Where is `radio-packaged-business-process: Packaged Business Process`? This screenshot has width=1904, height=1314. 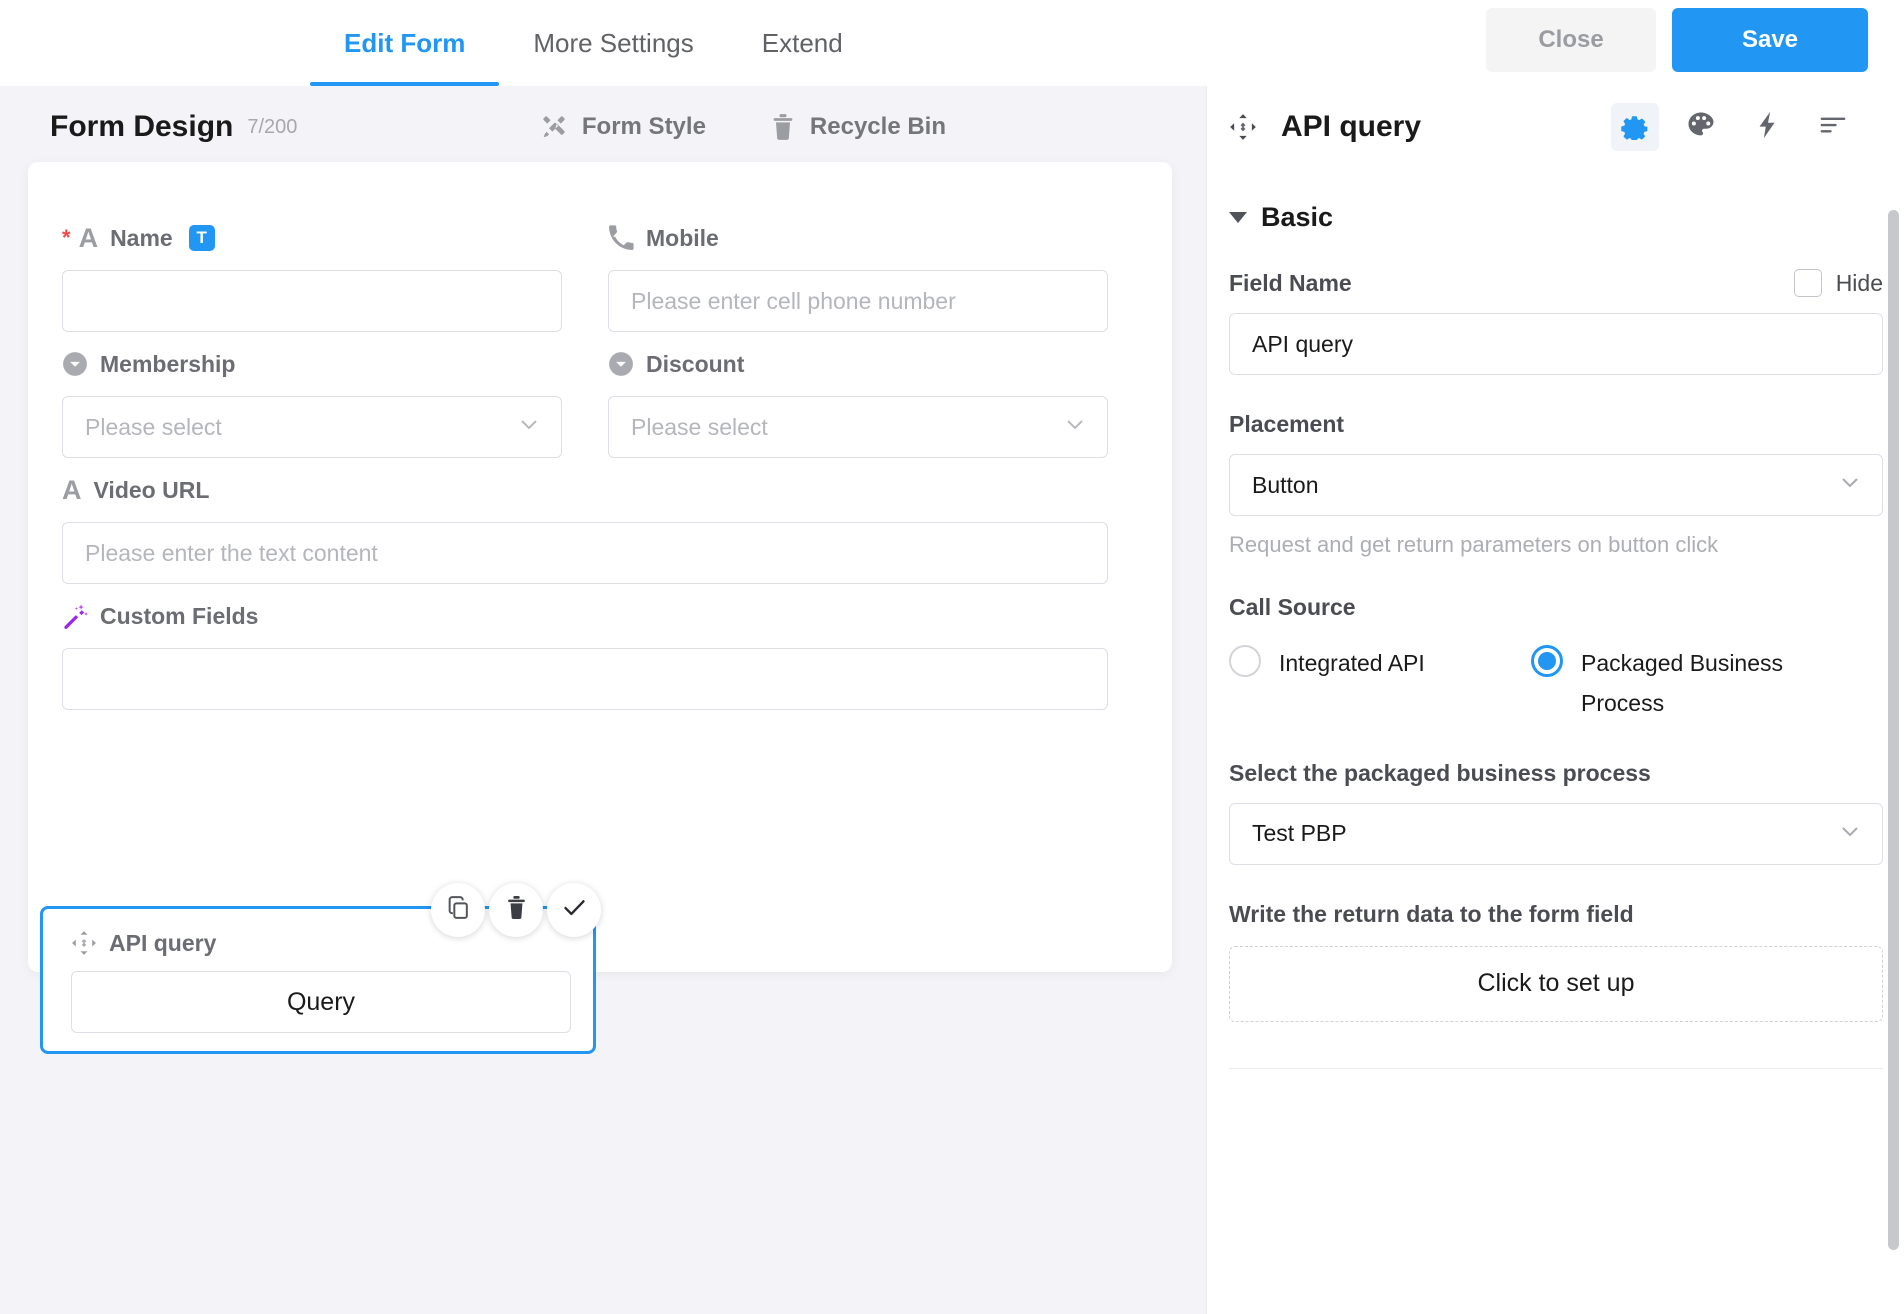
radio-packaged-business-process: Packaged Business Process is located at coordinates (1671, 683).